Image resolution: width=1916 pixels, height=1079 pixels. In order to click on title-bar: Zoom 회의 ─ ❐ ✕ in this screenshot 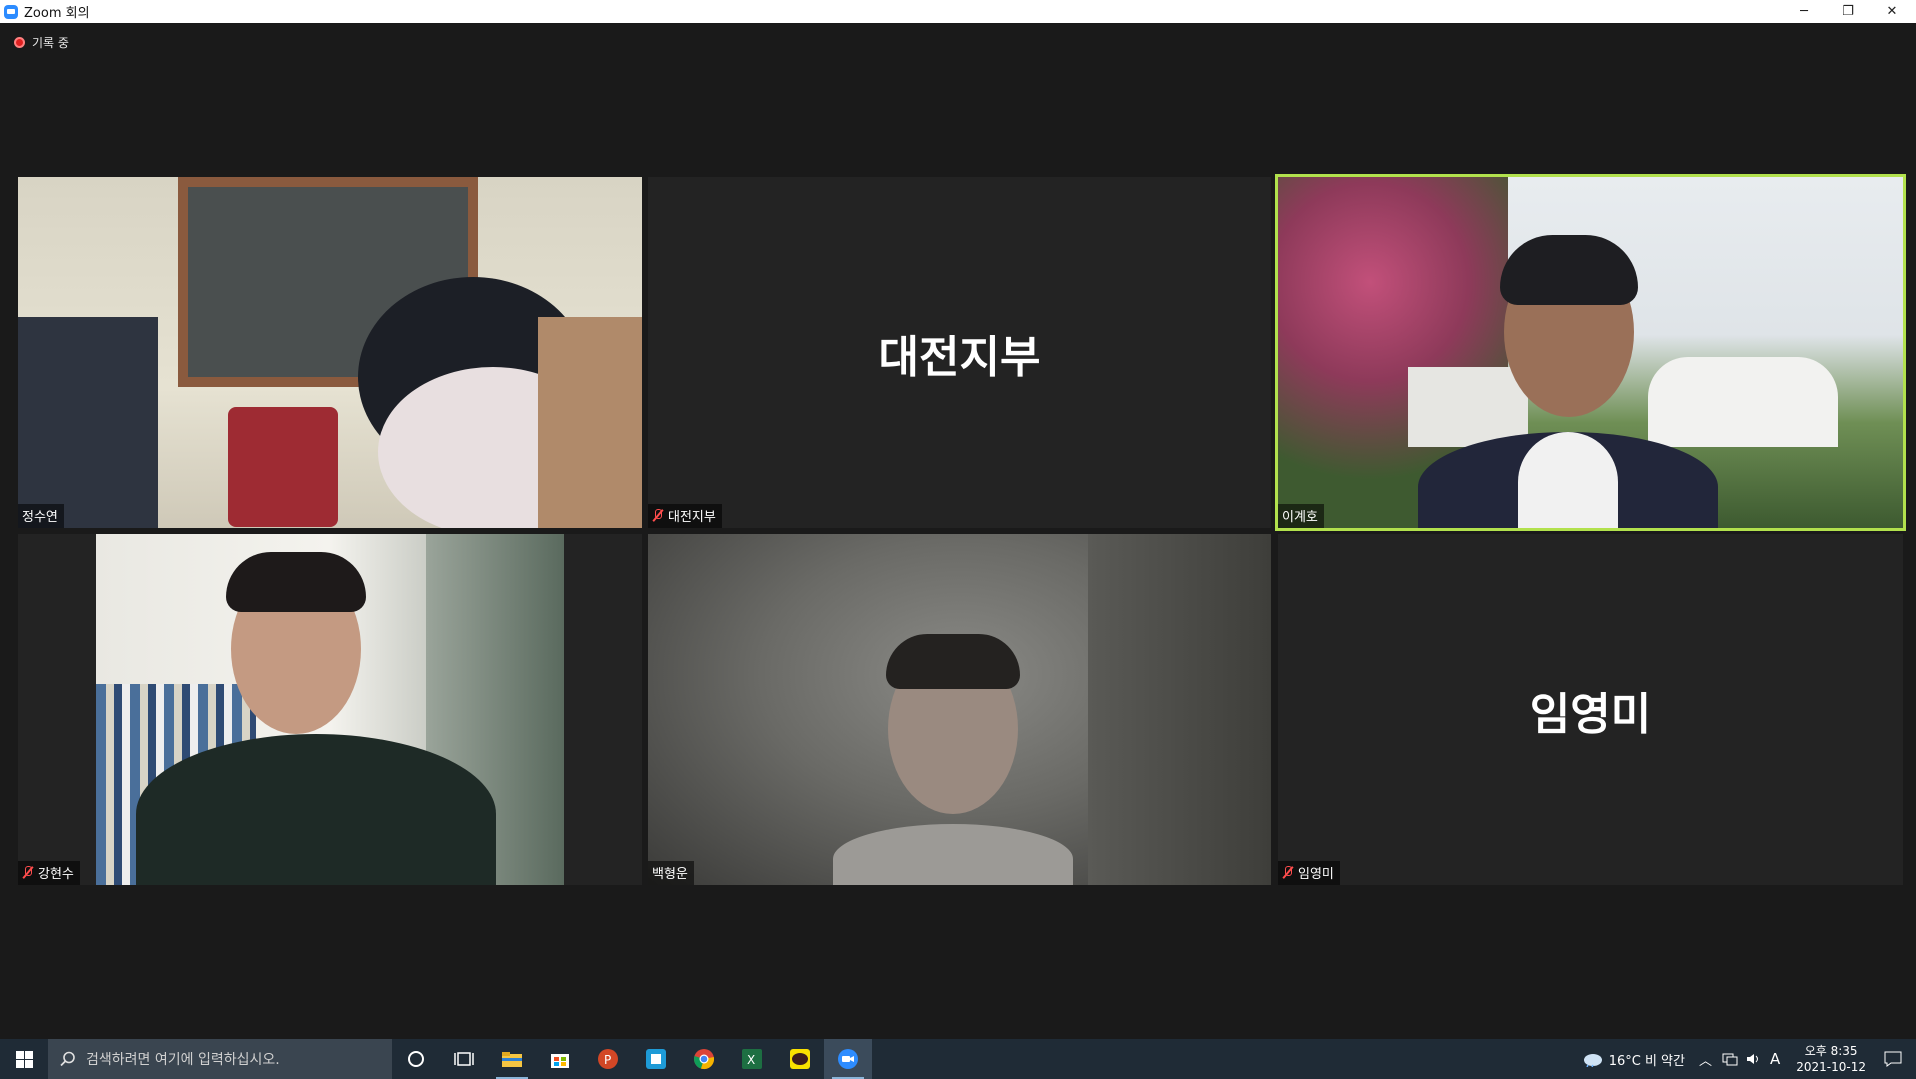, I will do `click(958, 11)`.